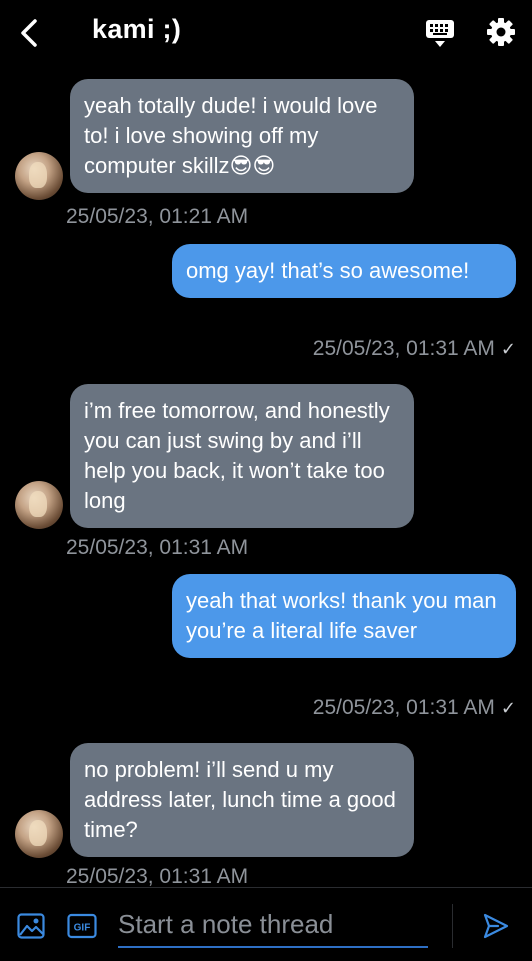 Image resolution: width=532 pixels, height=961 pixels. I want to click on send-icon, so click(496, 926).